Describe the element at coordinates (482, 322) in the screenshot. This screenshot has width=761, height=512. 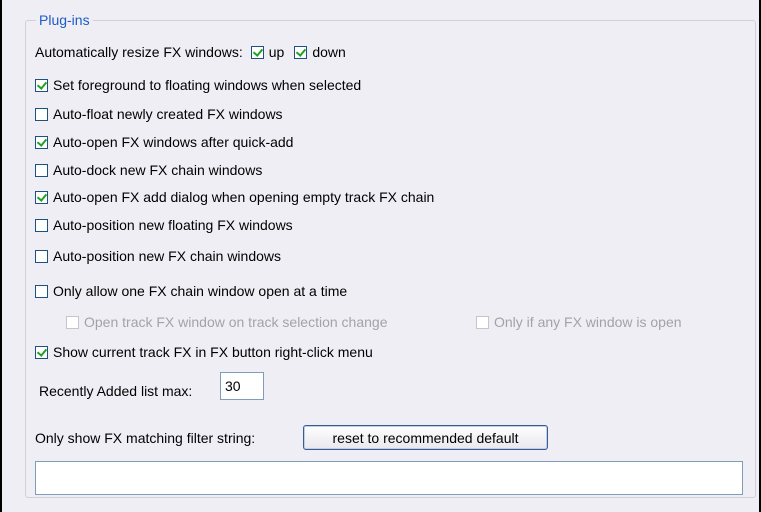
I see `any-fx-window-checkbox` at that location.